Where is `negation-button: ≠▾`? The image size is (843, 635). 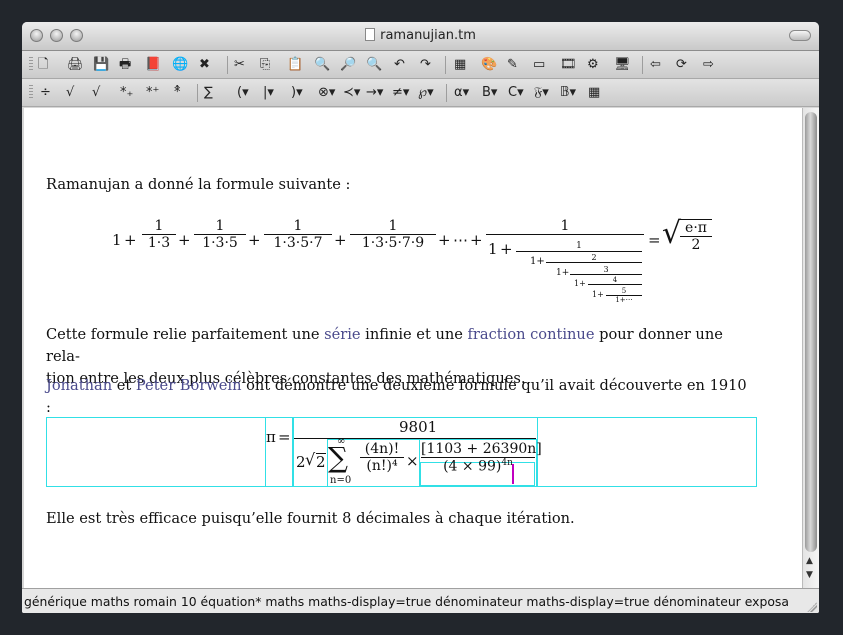
negation-button: ≠▾ is located at coordinates (400, 92).